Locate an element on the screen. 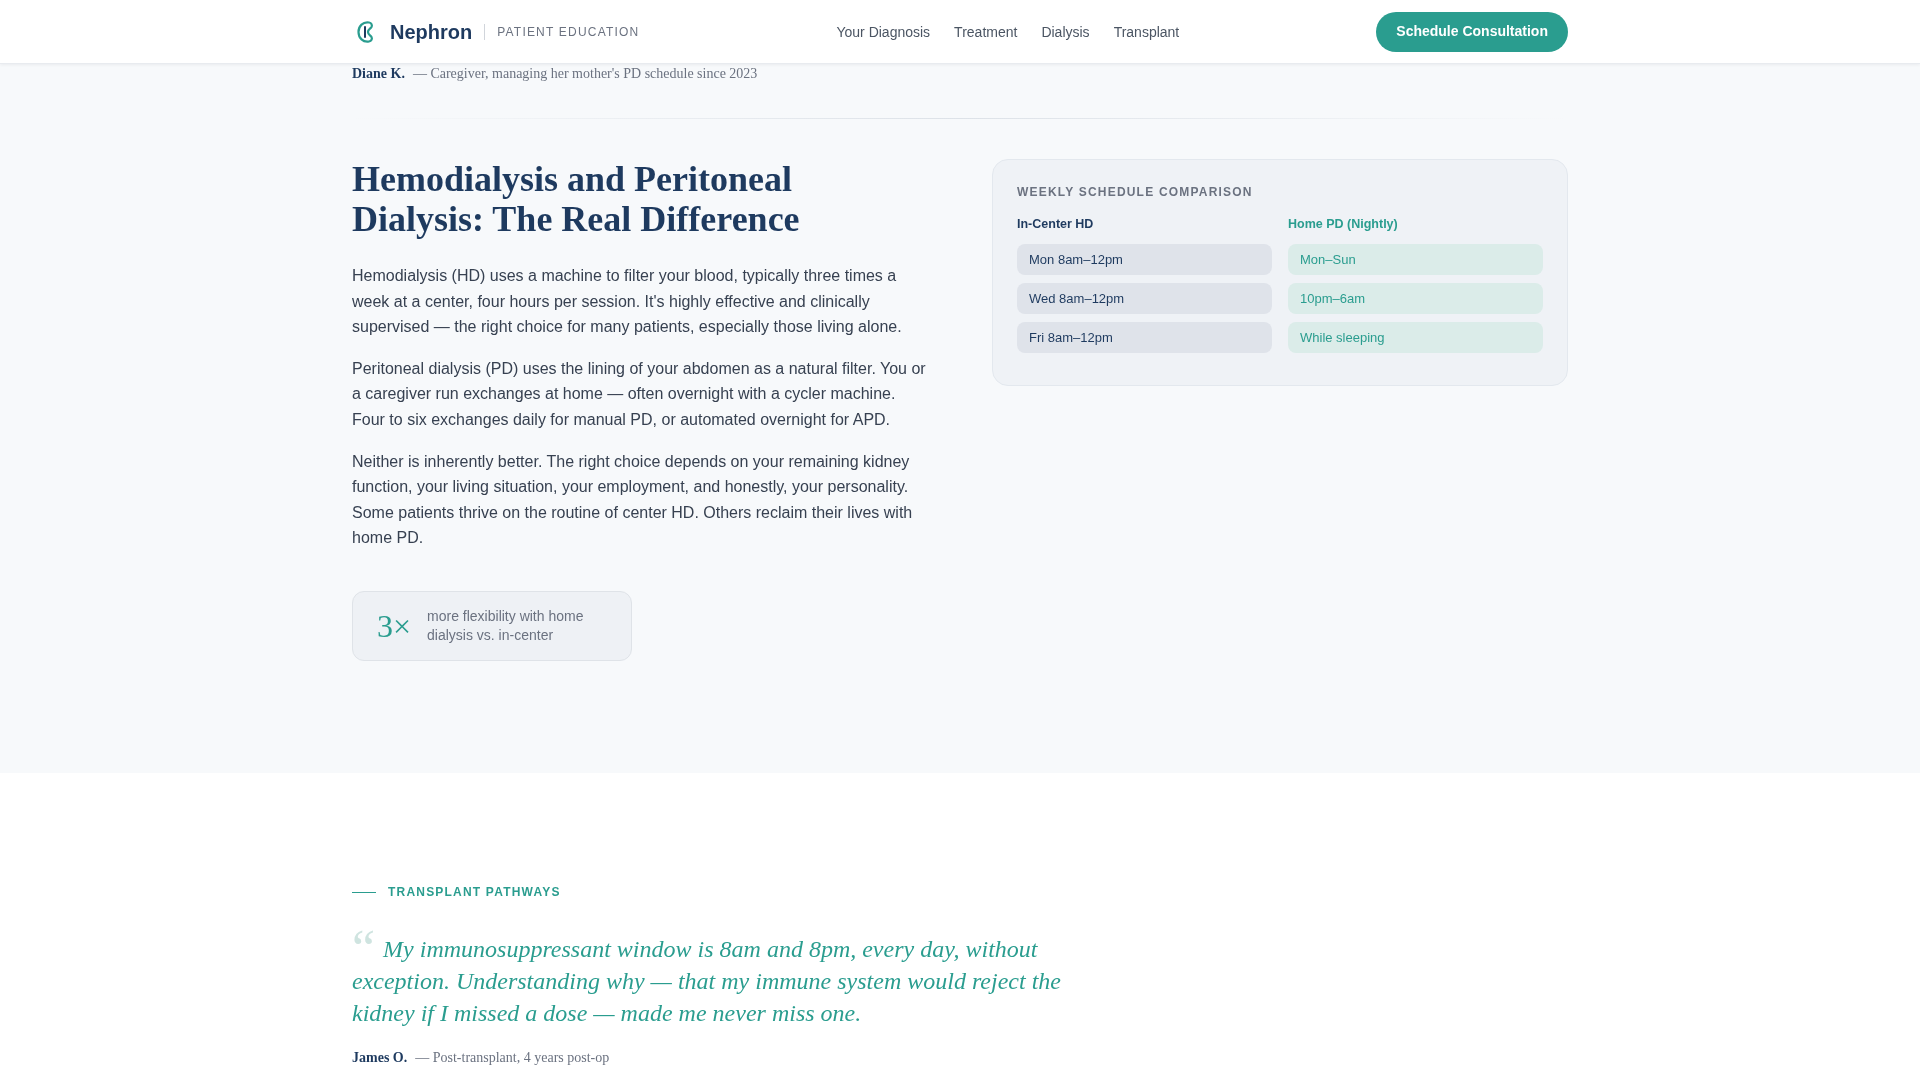  section-heading: Hemodialysis and Peritoneal Dialysis: The Real Difference is located at coordinates (576, 199).